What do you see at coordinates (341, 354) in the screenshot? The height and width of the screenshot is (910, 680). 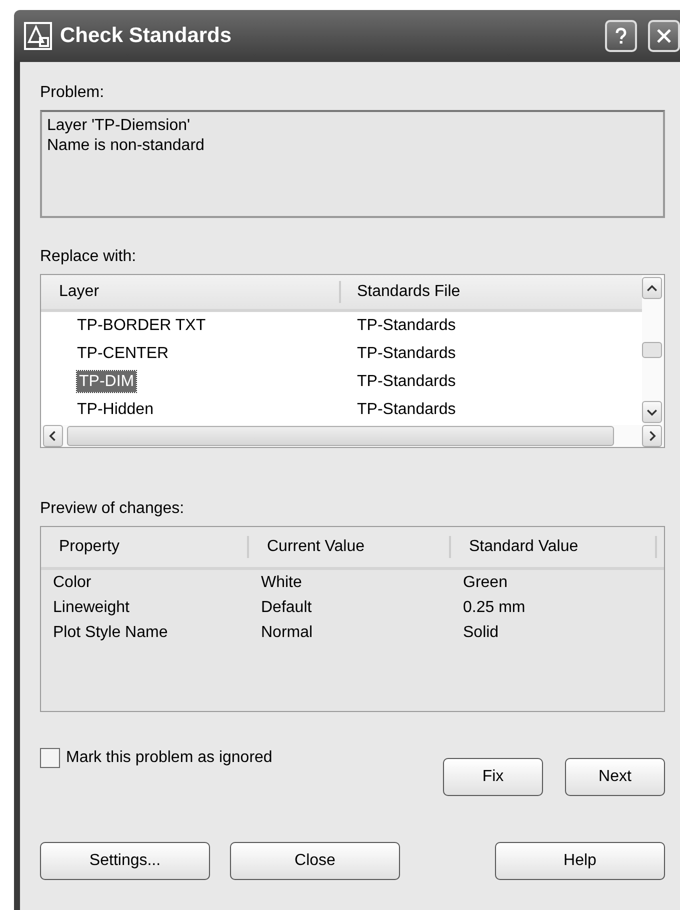 I see `layer-row: TP-CENTER TP-Standards` at bounding box center [341, 354].